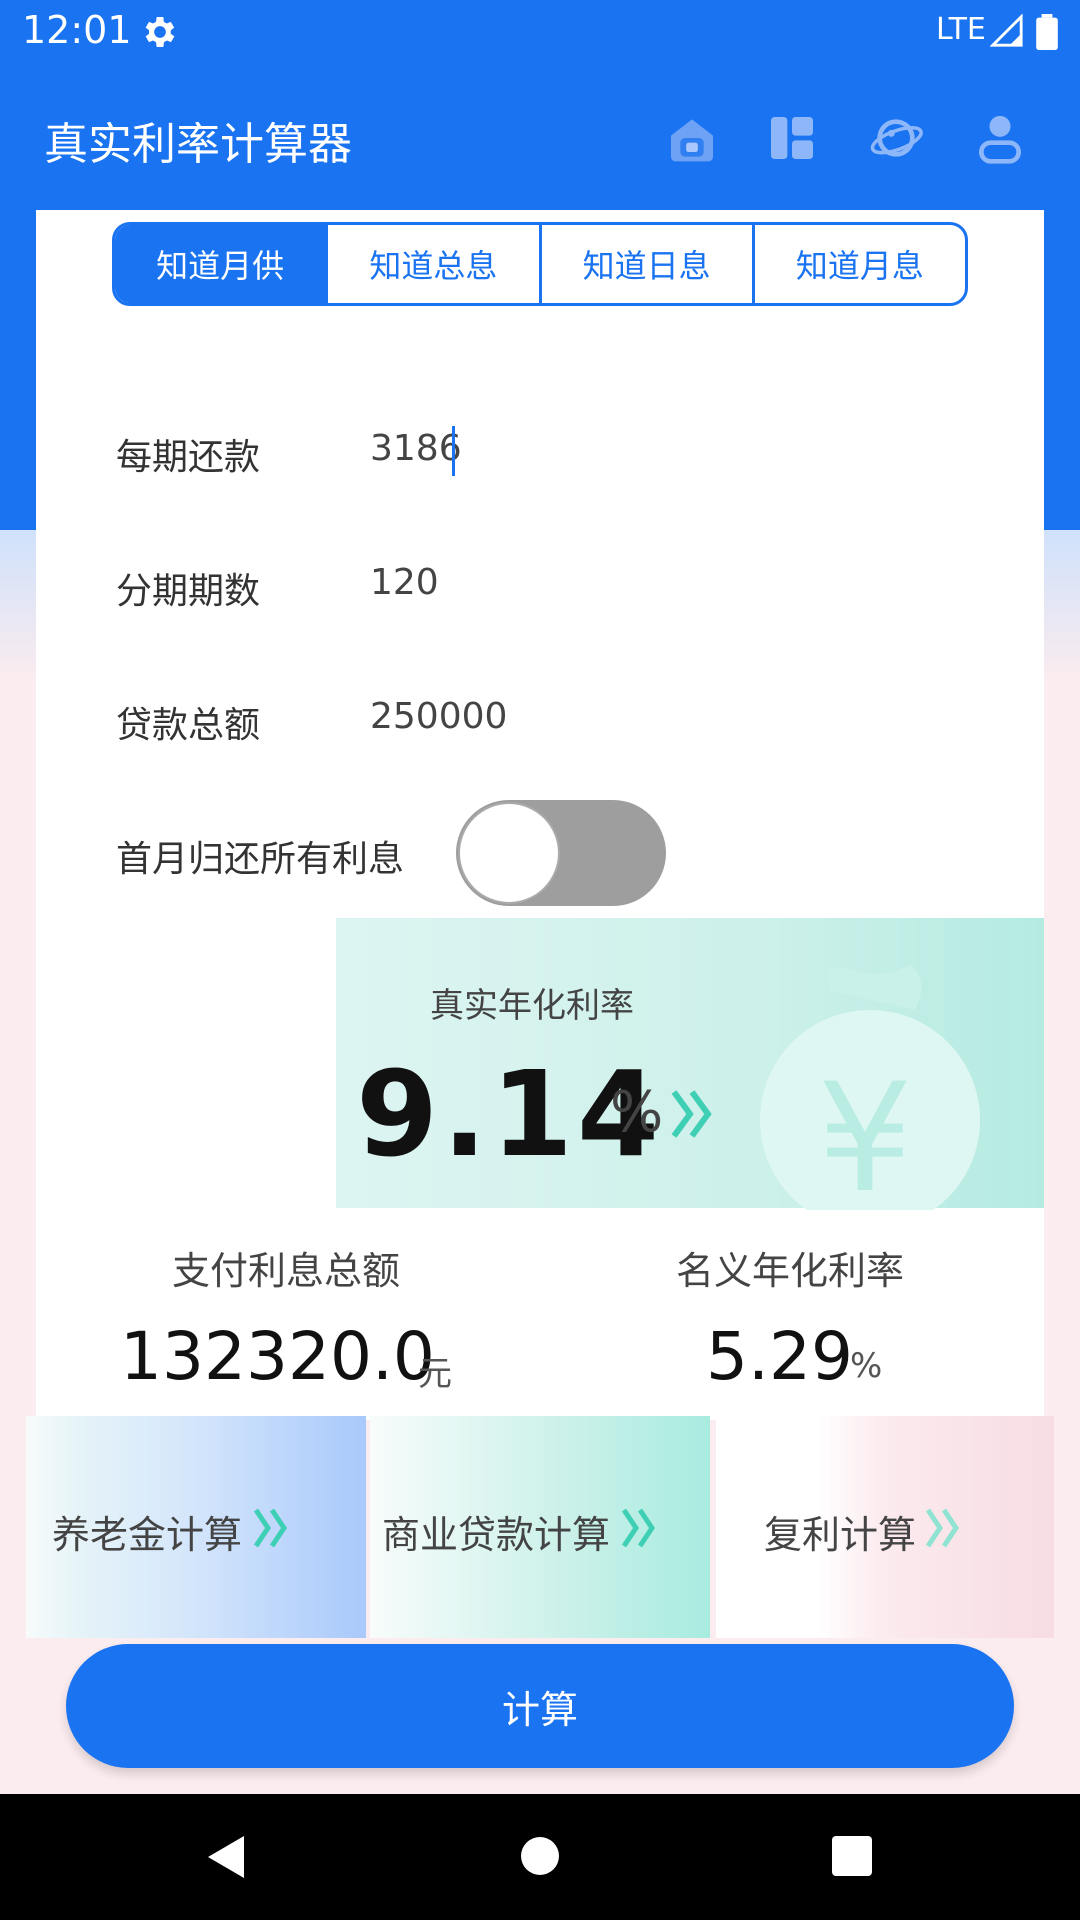  What do you see at coordinates (404, 582) in the screenshot?
I see `periods-input: 120` at bounding box center [404, 582].